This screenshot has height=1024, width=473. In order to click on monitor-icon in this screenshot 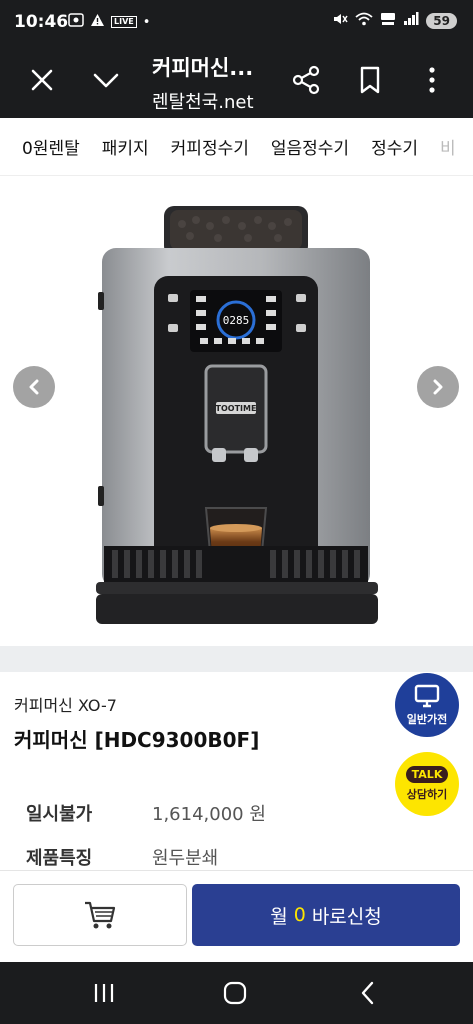, I will do `click(427, 695)`.